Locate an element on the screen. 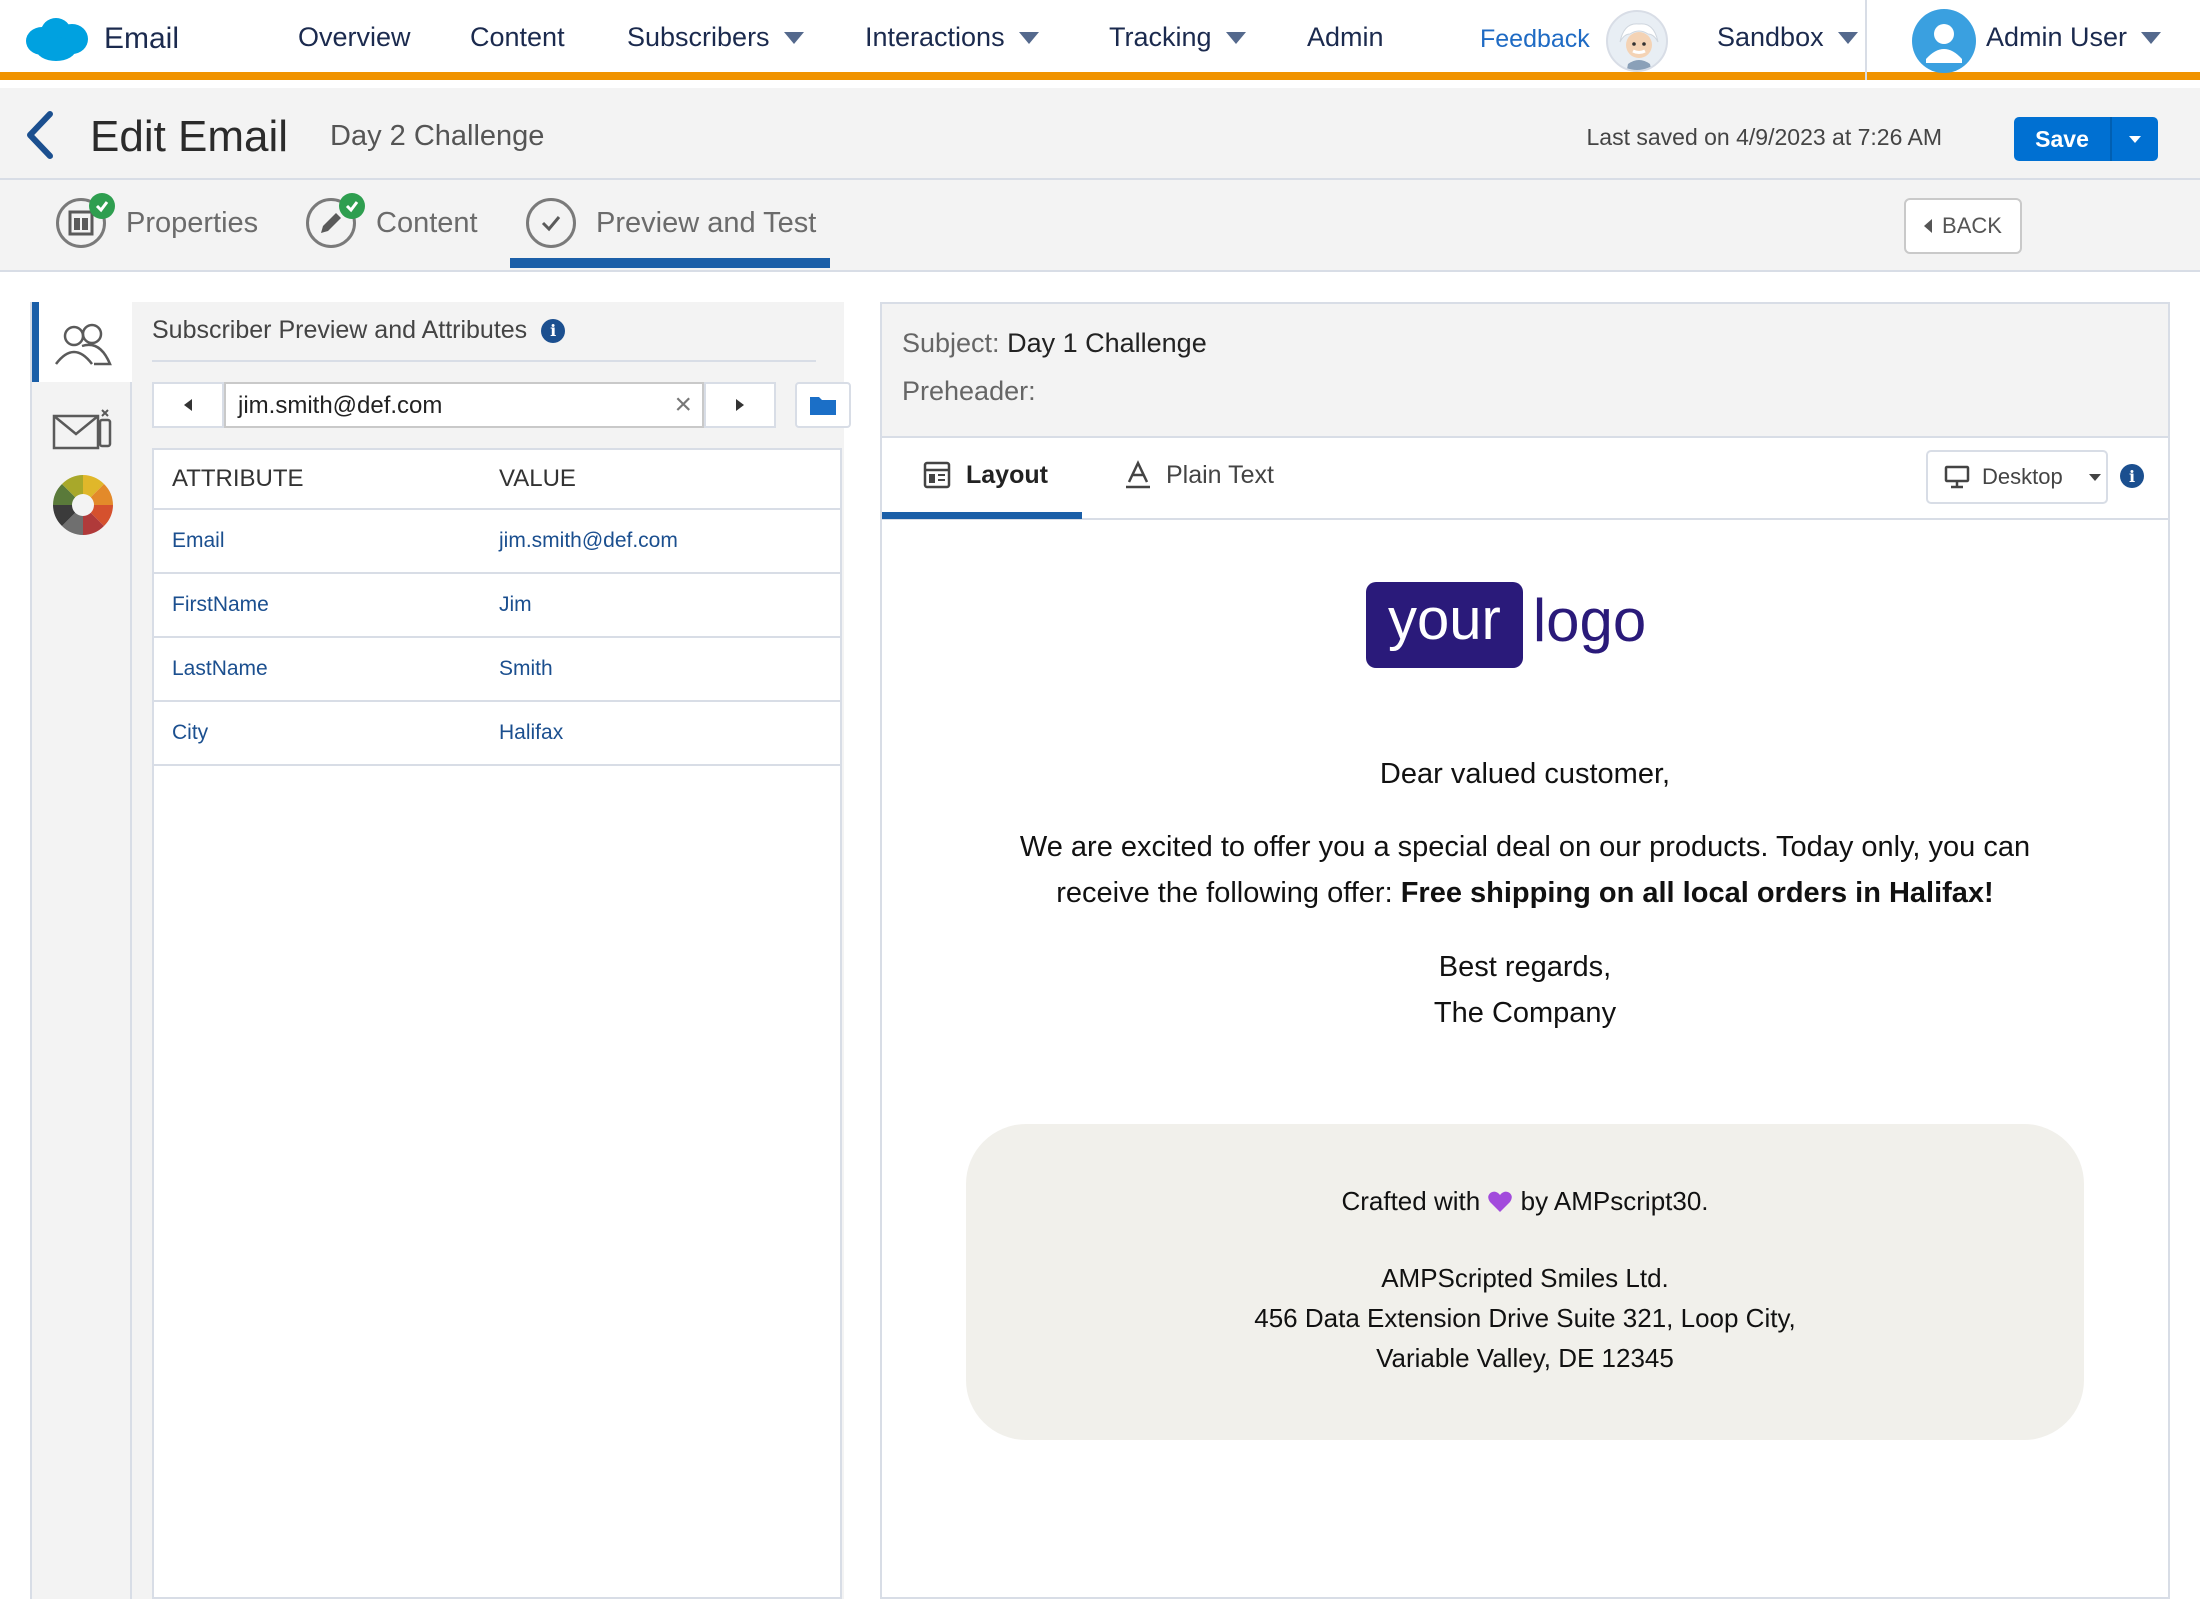 Image resolution: width=2200 pixels, height=1599 pixels. step-preview-and-test: Preview and Test is located at coordinates (671, 223).